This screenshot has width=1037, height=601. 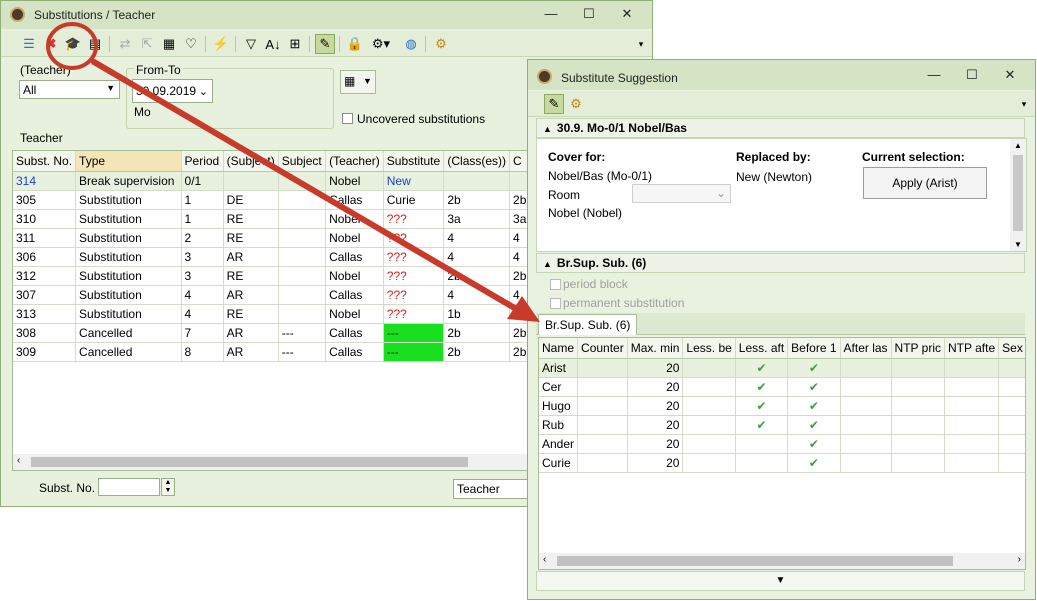 I want to click on cell-subst-no: 309, so click(x=45, y=352).